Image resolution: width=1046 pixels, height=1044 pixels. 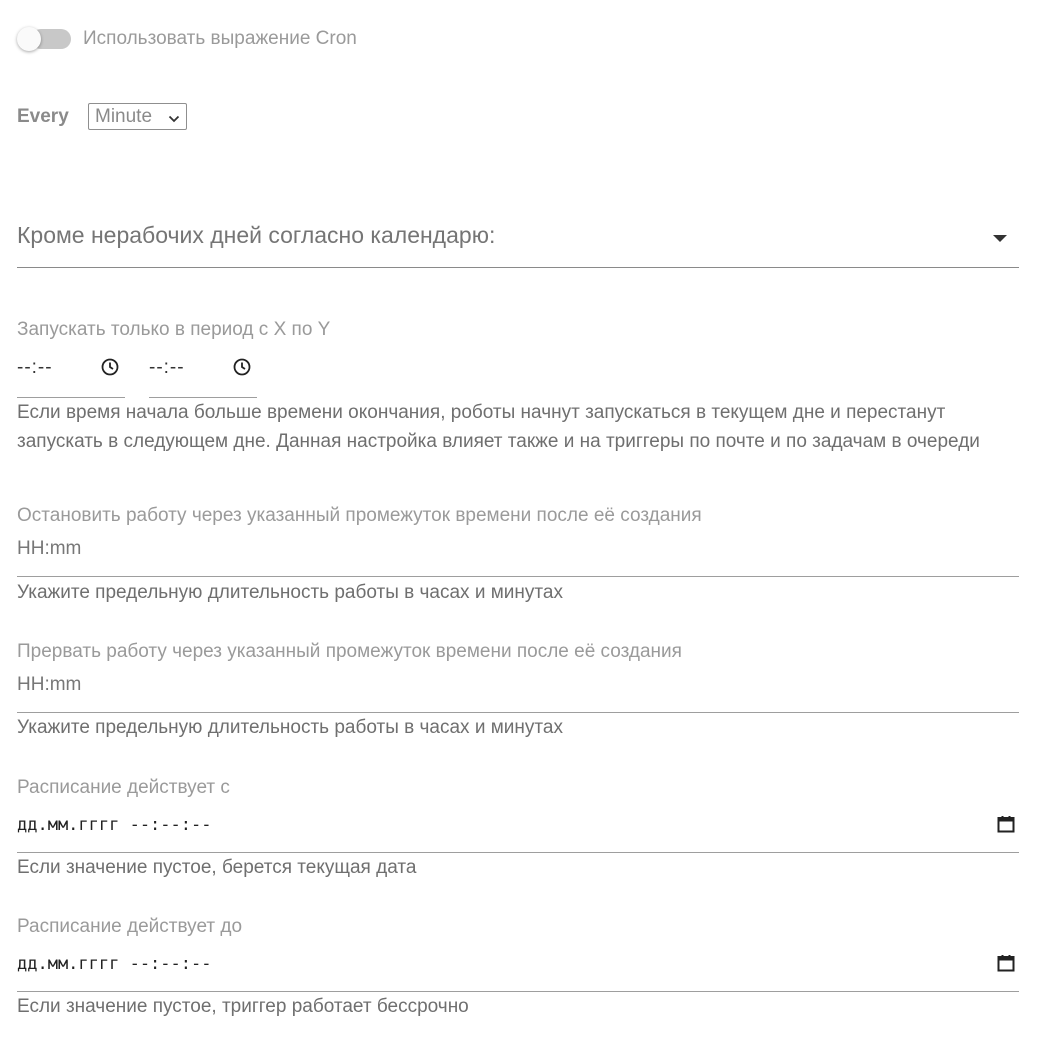 What do you see at coordinates (123, 787) in the screenshot?
I see `valid-from-label: Расписание действует с` at bounding box center [123, 787].